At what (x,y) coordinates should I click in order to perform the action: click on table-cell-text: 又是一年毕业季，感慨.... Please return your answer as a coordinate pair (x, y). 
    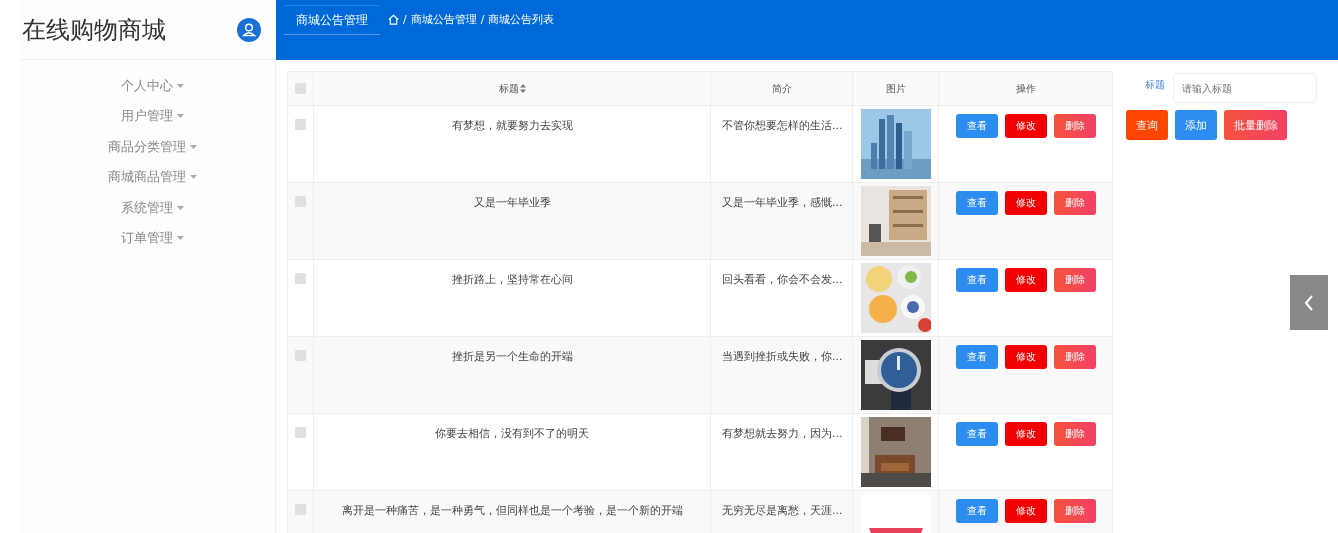
    Looking at the image, I should click on (782, 202).